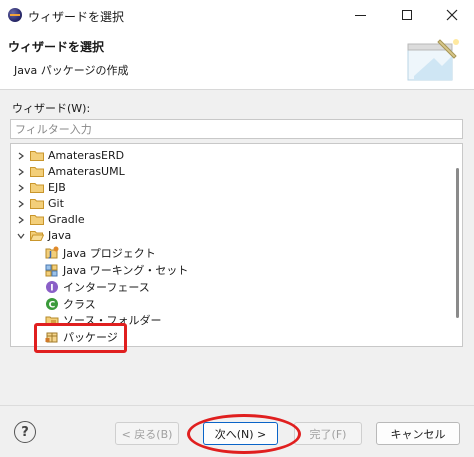 This screenshot has width=474, height=457. What do you see at coordinates (147, 433) in the screenshot?
I see `back-button: < 戻る(B)` at bounding box center [147, 433].